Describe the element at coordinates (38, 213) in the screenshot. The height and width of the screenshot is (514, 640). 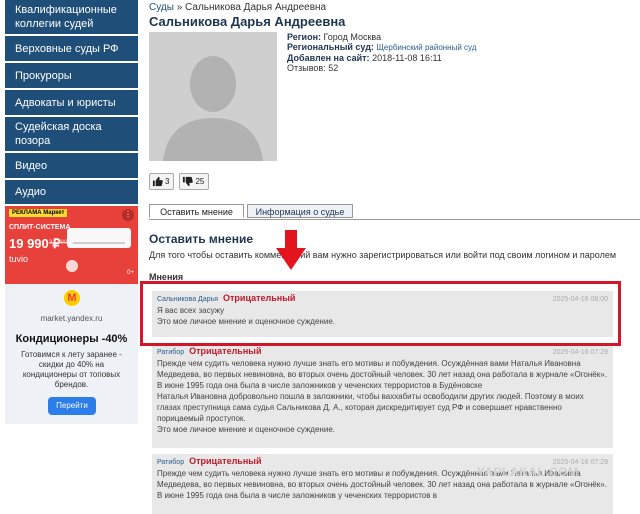
I see `ad-label: РЕКЛАМА Маркет` at that location.